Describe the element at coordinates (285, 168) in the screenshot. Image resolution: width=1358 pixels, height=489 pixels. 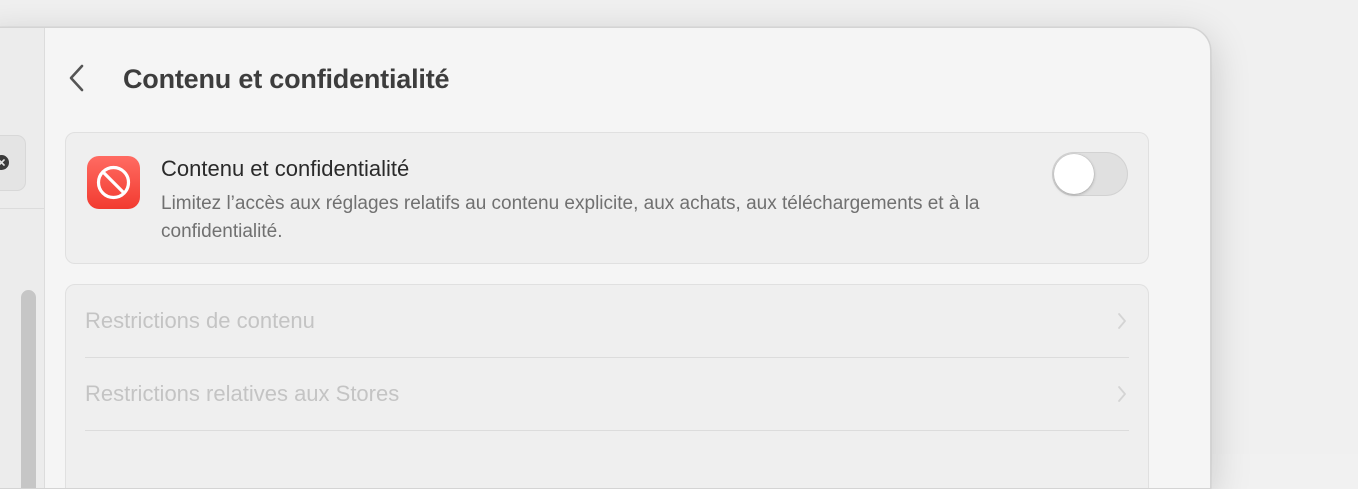
I see `content-privacy-title: Contenu et confidentialité` at that location.